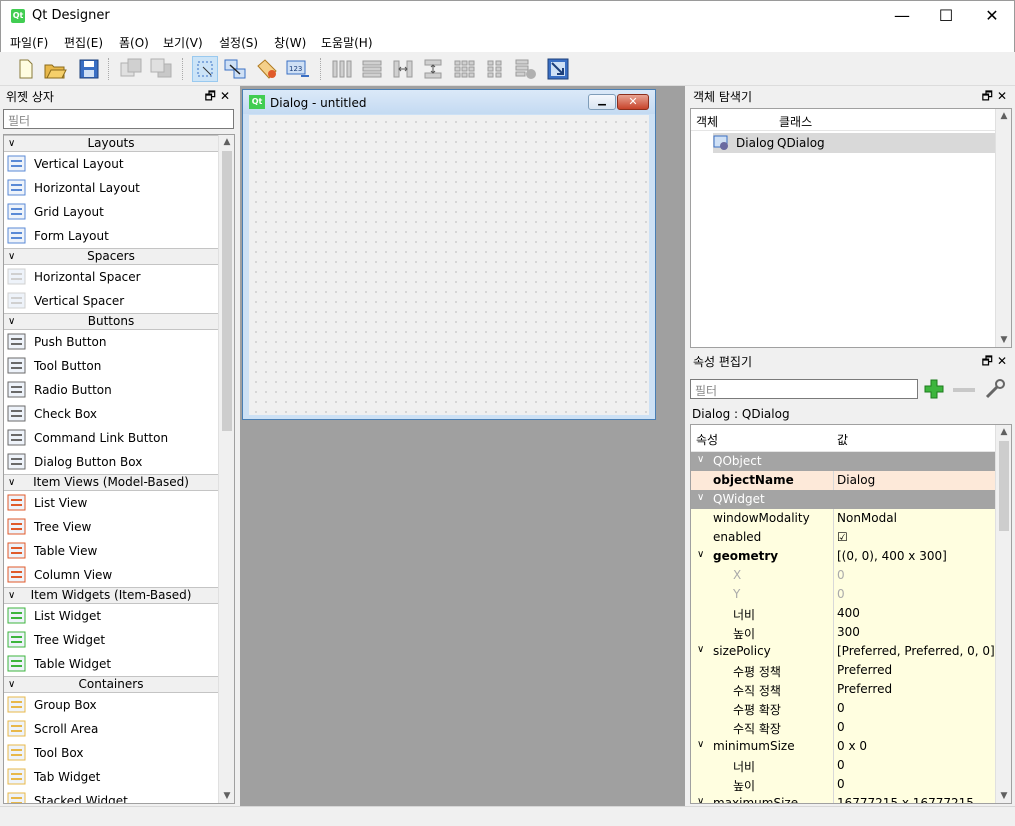 The height and width of the screenshot is (826, 1015). I want to click on property-row: enabled ☑, so click(843, 537).